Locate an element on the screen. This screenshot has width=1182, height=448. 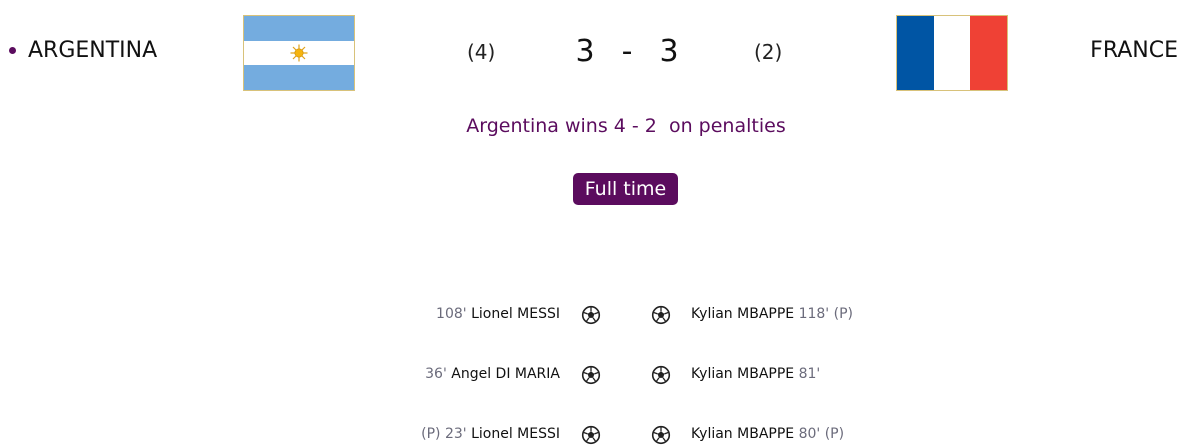
final-score: 3 - 3 is located at coordinates (627, 51).